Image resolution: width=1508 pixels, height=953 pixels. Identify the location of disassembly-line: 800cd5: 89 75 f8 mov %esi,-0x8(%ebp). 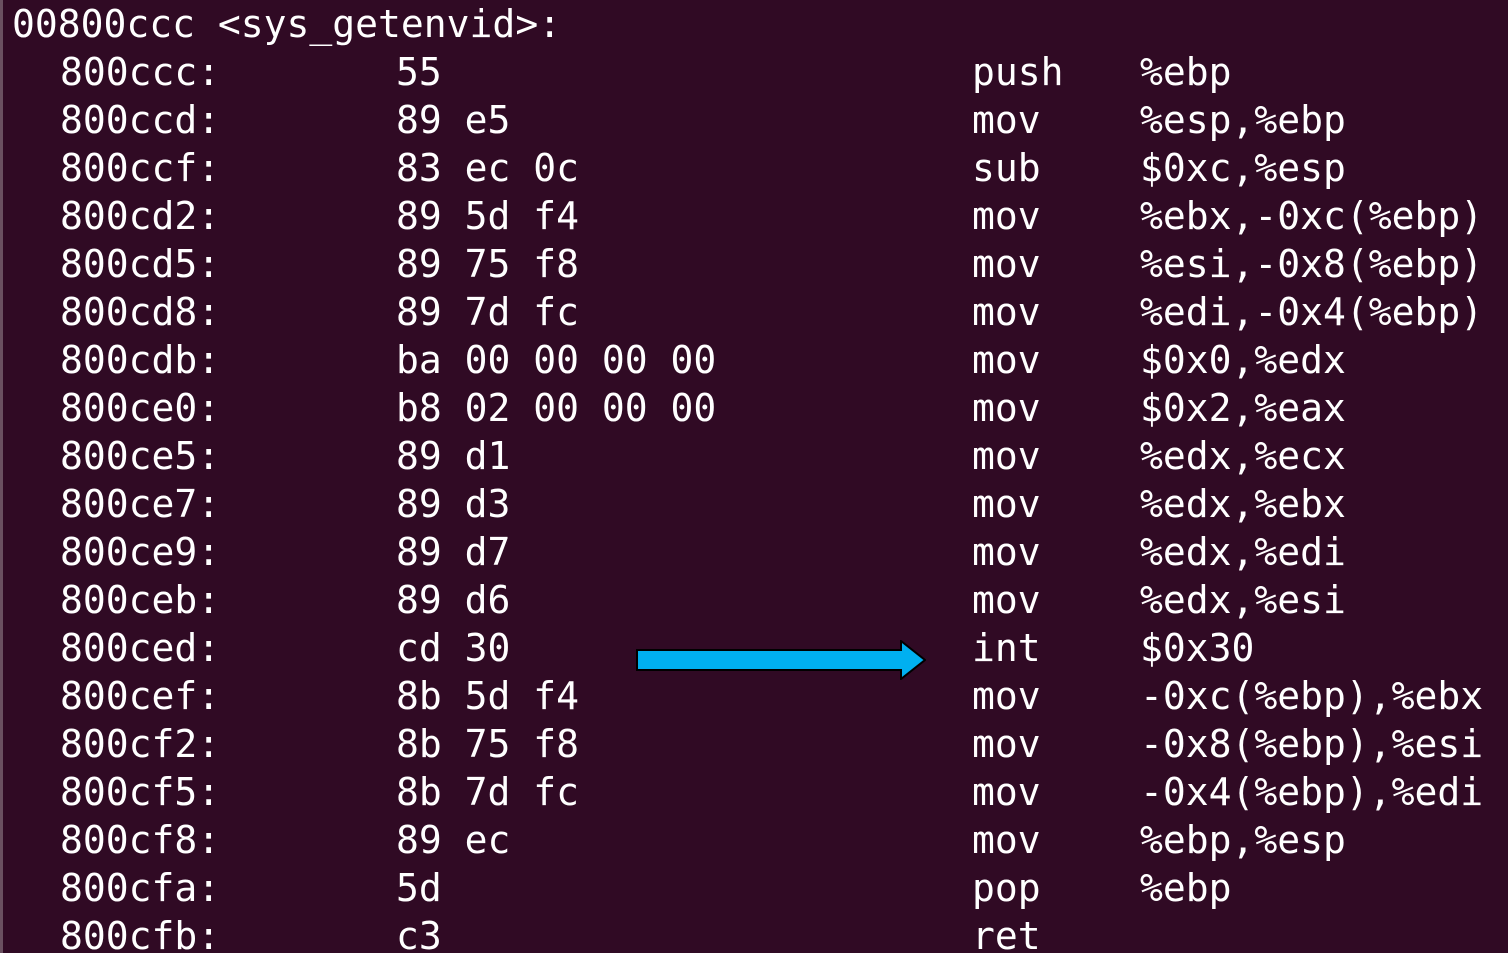
(754, 264).